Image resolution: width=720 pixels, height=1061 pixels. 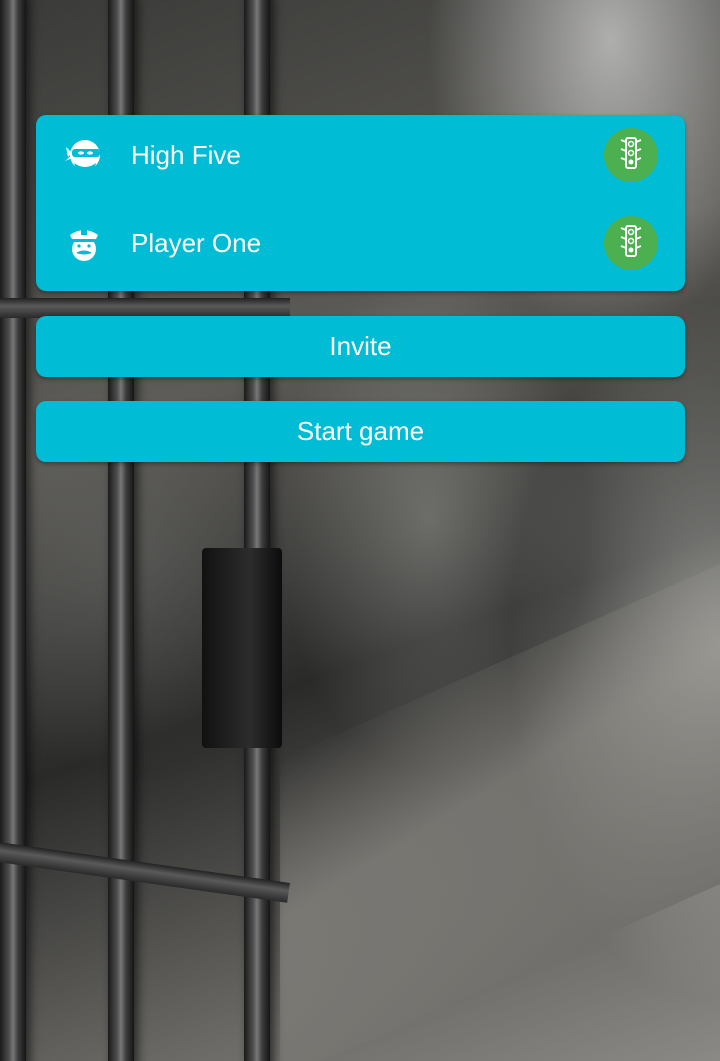 What do you see at coordinates (360, 346) in the screenshot?
I see `invite-button: Invite` at bounding box center [360, 346].